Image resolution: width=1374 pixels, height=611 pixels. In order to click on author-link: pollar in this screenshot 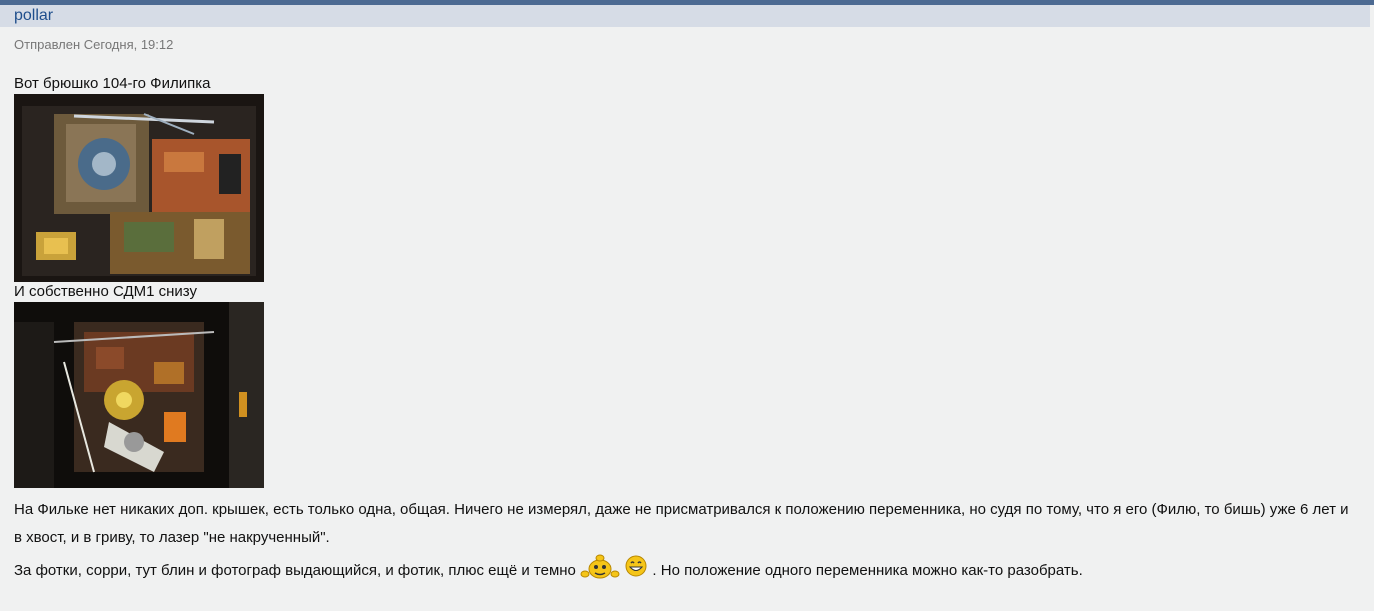, I will do `click(33, 16)`.